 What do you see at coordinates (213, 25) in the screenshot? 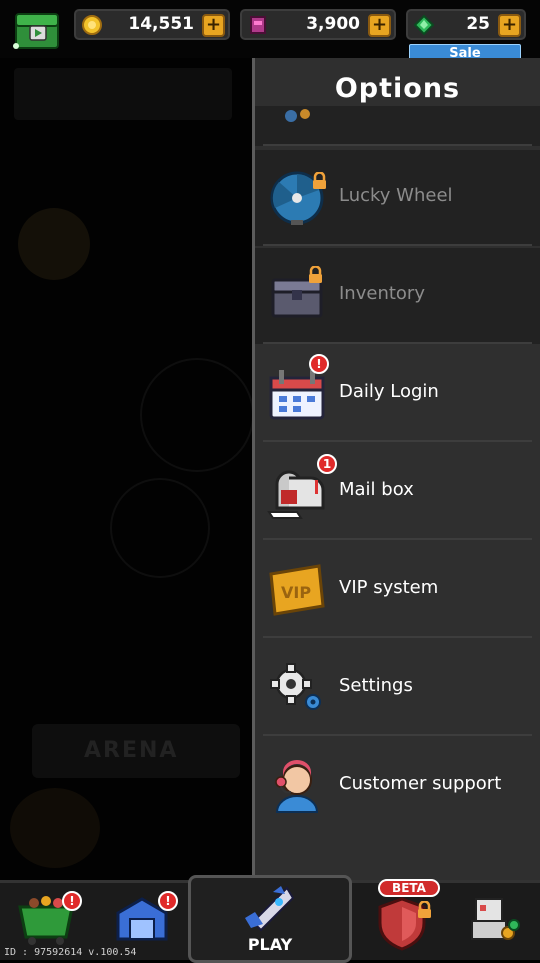
I see `add-coins-button: +` at bounding box center [213, 25].